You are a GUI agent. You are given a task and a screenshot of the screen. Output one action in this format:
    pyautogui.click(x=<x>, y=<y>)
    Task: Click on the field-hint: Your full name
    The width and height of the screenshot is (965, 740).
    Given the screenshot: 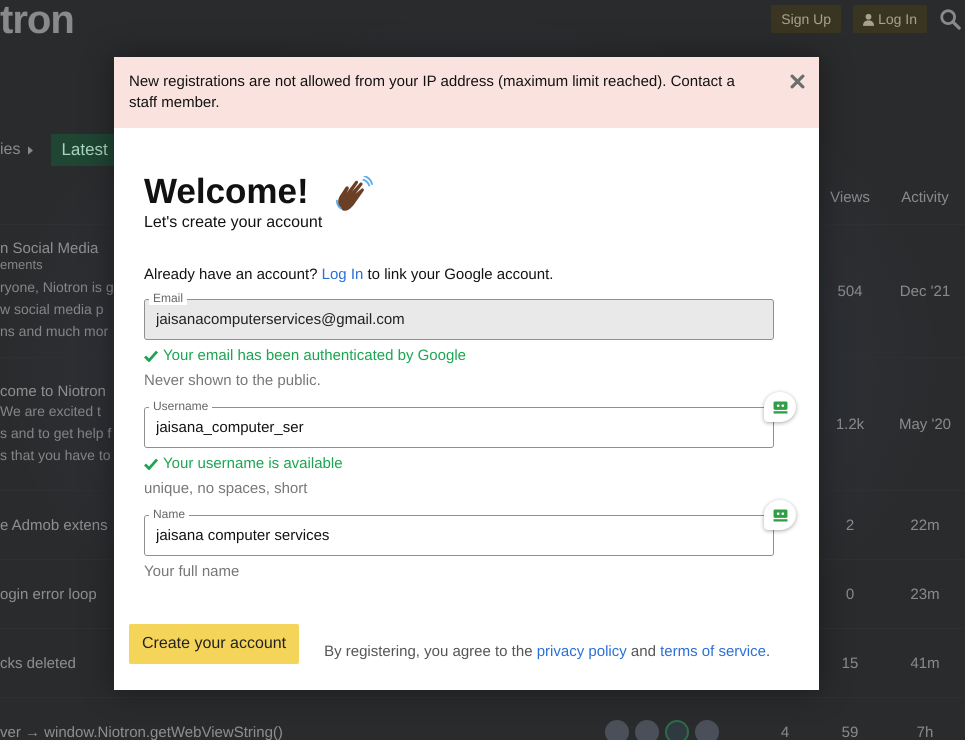 What is the action you would take?
    pyautogui.click(x=192, y=571)
    